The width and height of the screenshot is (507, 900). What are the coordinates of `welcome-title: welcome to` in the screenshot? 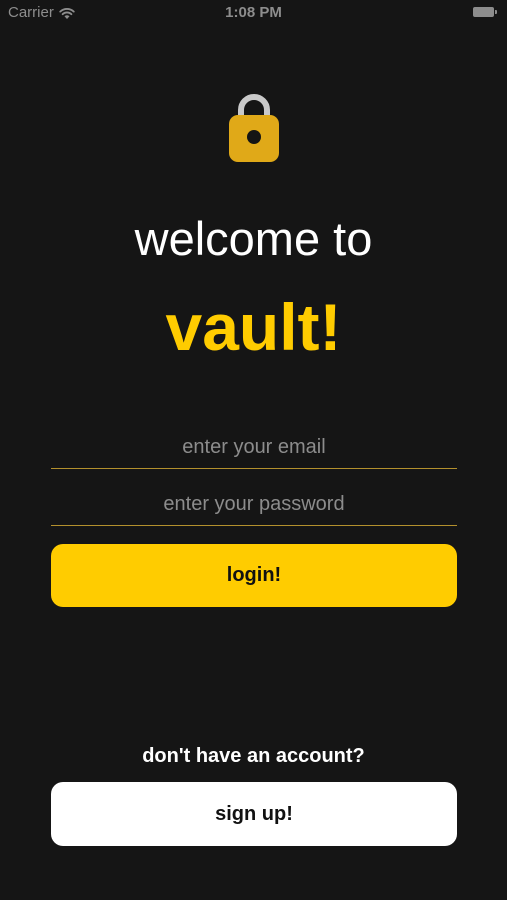 It's located at (253, 238).